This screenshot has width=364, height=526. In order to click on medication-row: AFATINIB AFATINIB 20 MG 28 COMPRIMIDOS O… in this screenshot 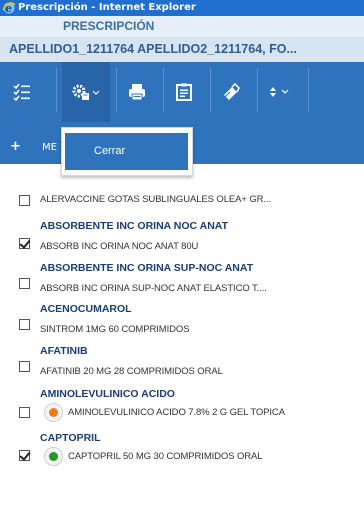, I will do `click(182, 361)`.